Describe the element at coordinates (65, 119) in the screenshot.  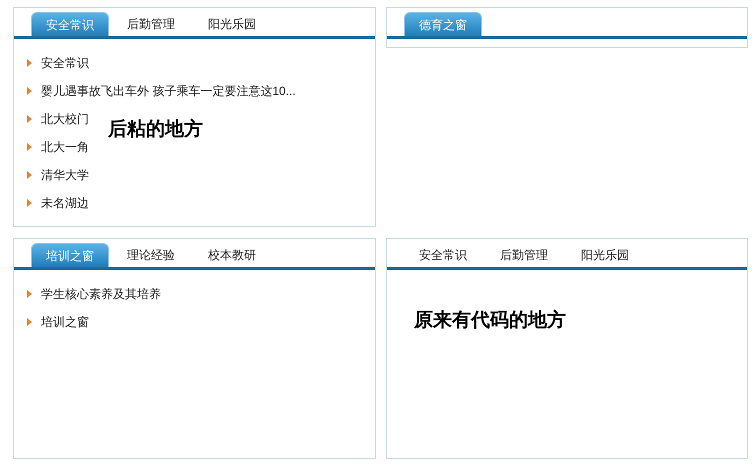
I see `list-link: 北大校门` at that location.